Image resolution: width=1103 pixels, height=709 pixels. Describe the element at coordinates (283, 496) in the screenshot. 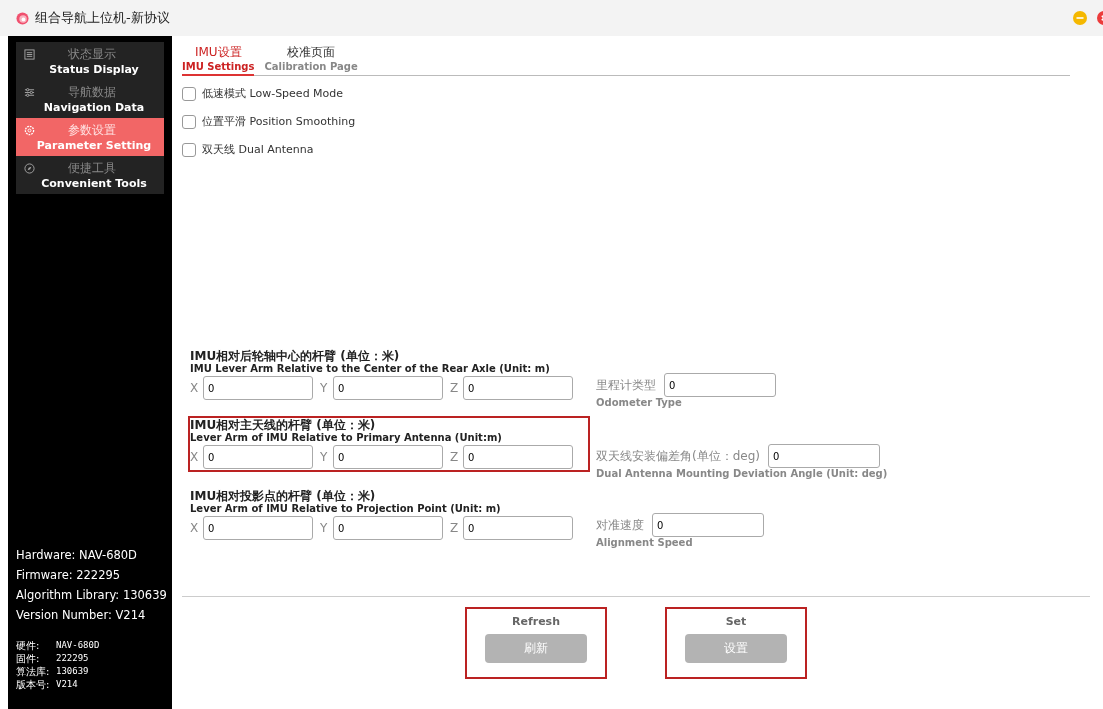

I see `group-title: IMU相对投影点的杆臂 (单位：米)` at that location.